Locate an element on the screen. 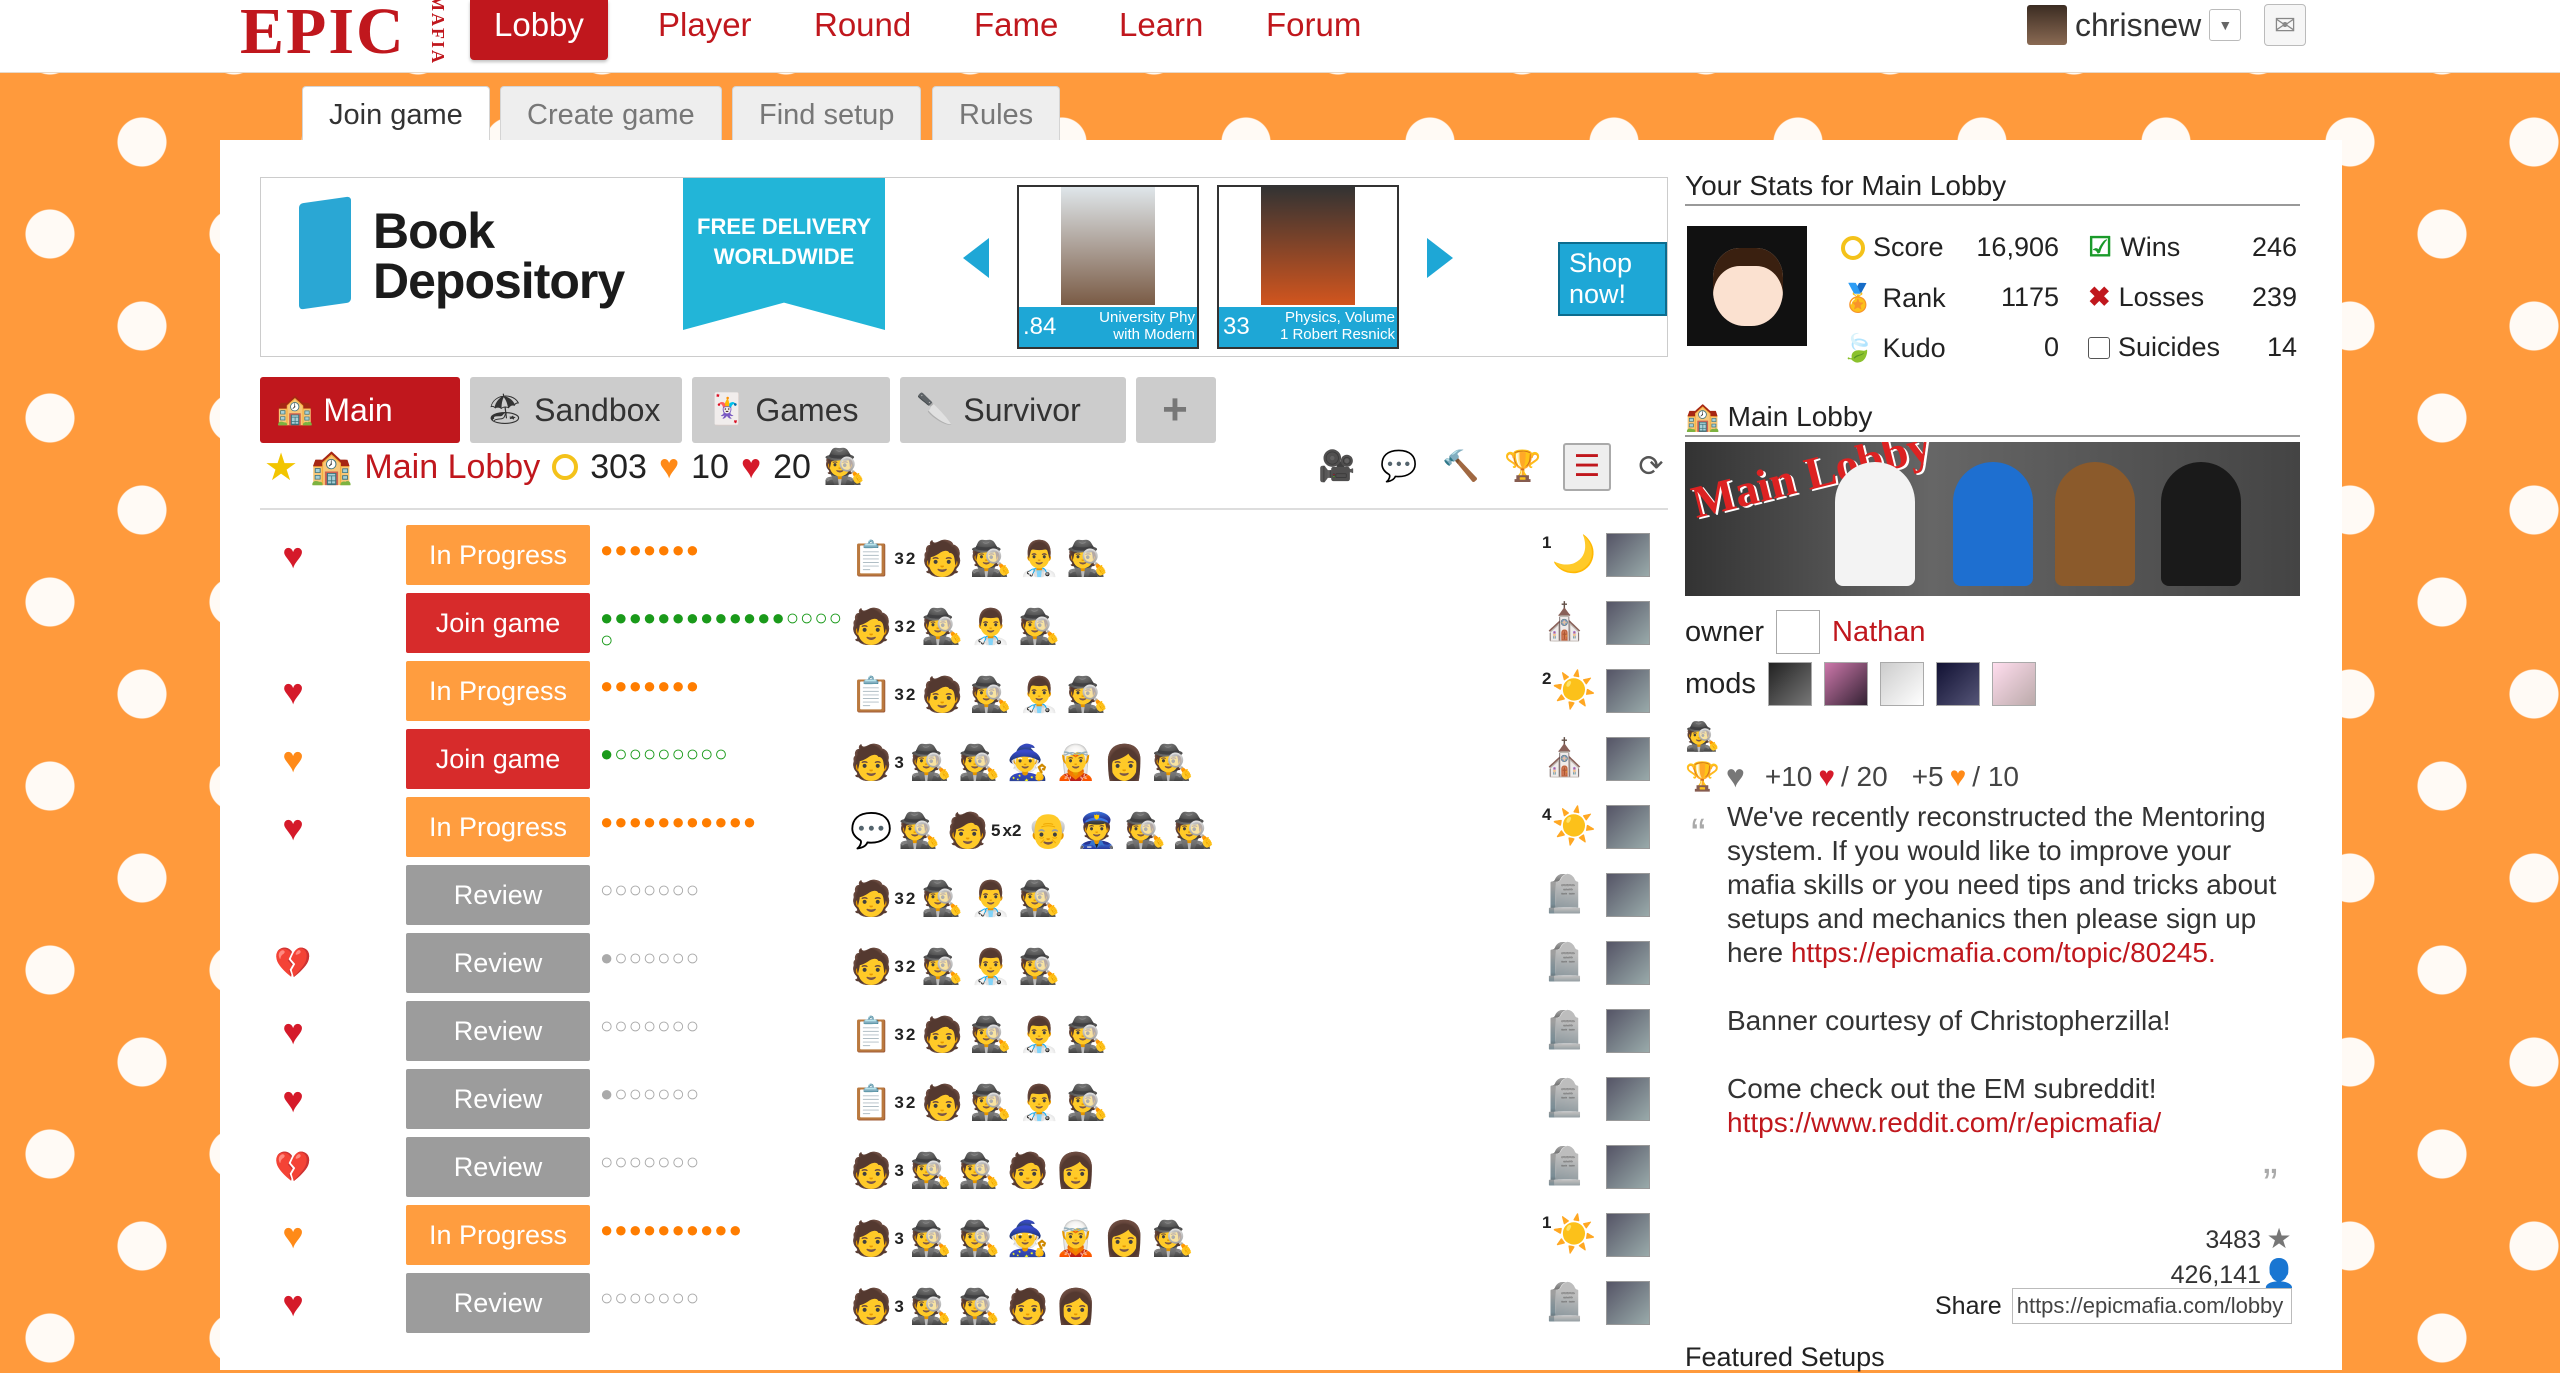 The height and width of the screenshot is (1373, 2560). mail-icon: ✉ is located at coordinates (2285, 25).